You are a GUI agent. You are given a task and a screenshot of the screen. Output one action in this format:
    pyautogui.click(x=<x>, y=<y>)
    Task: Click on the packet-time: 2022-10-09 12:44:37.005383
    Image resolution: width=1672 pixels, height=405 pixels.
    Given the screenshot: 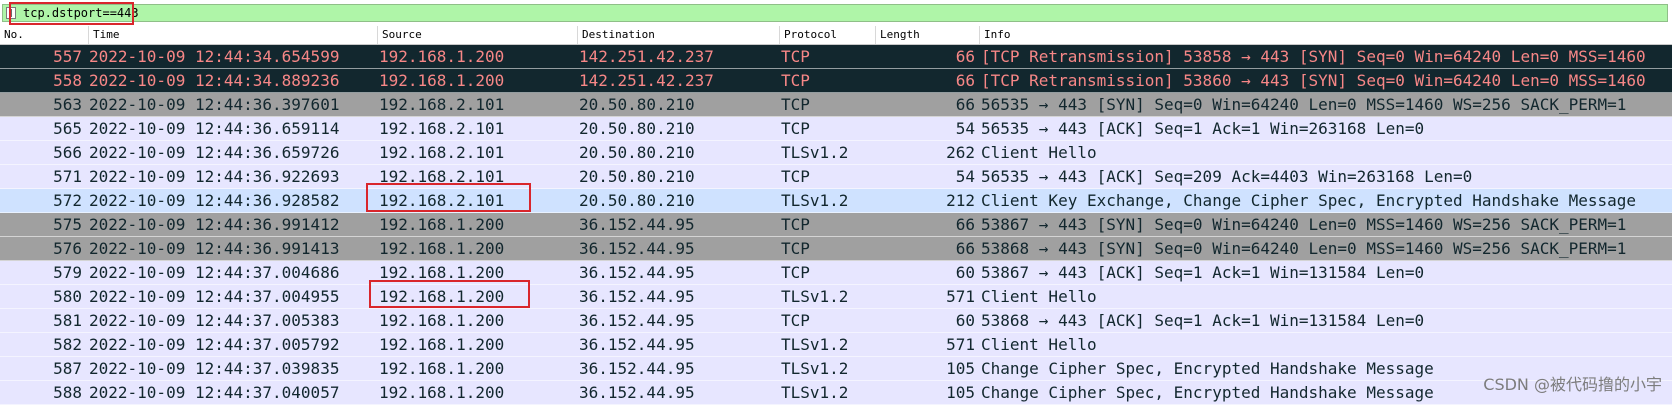 What is the action you would take?
    pyautogui.click(x=214, y=320)
    